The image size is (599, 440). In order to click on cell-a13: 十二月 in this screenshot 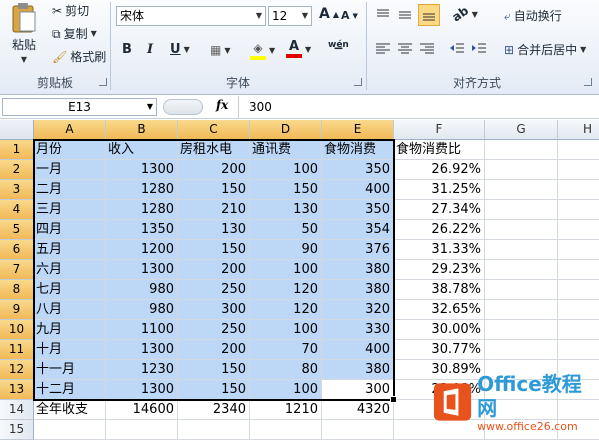, I will do `click(70, 390)`.